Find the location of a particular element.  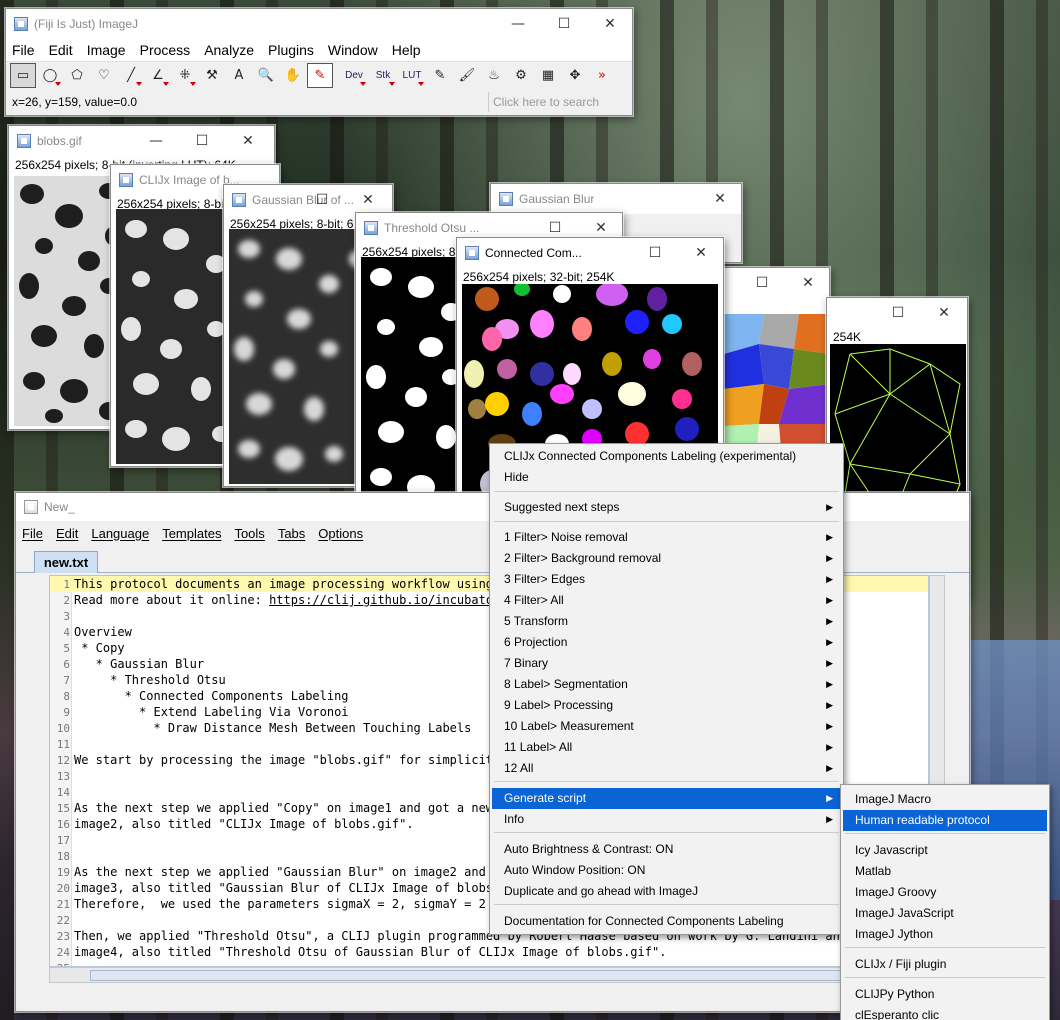

blobs-titlebar: blobs.gif — ☐ ✕ is located at coordinates (141, 141).